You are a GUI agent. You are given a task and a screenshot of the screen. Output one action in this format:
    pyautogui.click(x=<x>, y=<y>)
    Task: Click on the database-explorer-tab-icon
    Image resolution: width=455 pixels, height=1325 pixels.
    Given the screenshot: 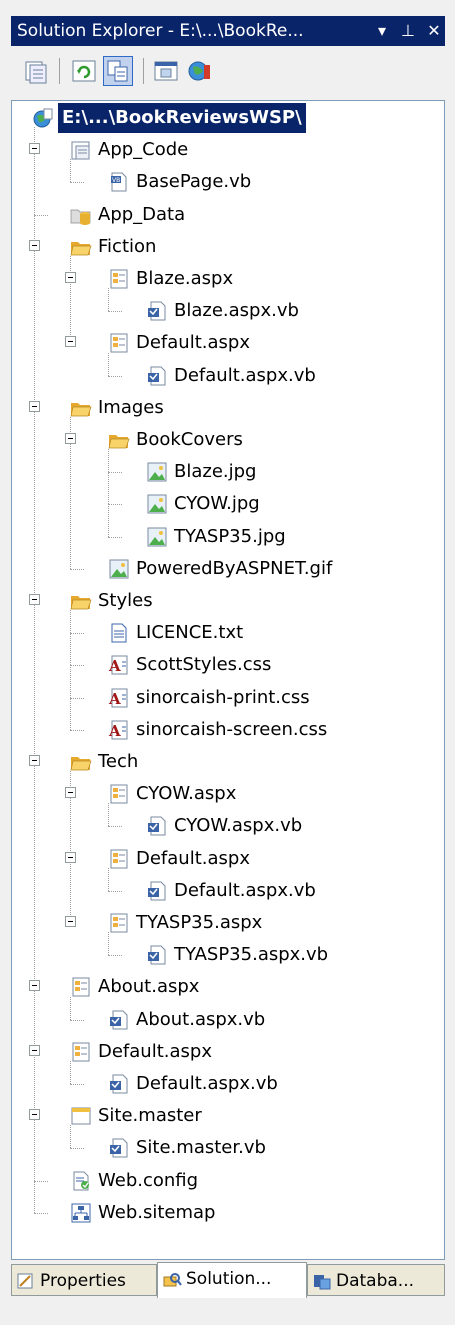 What is the action you would take?
    pyautogui.click(x=322, y=1282)
    